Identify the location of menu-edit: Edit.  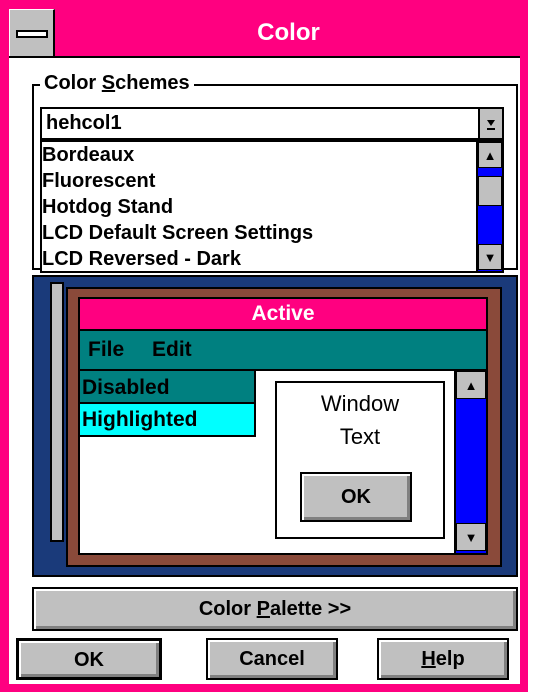
(172, 350).